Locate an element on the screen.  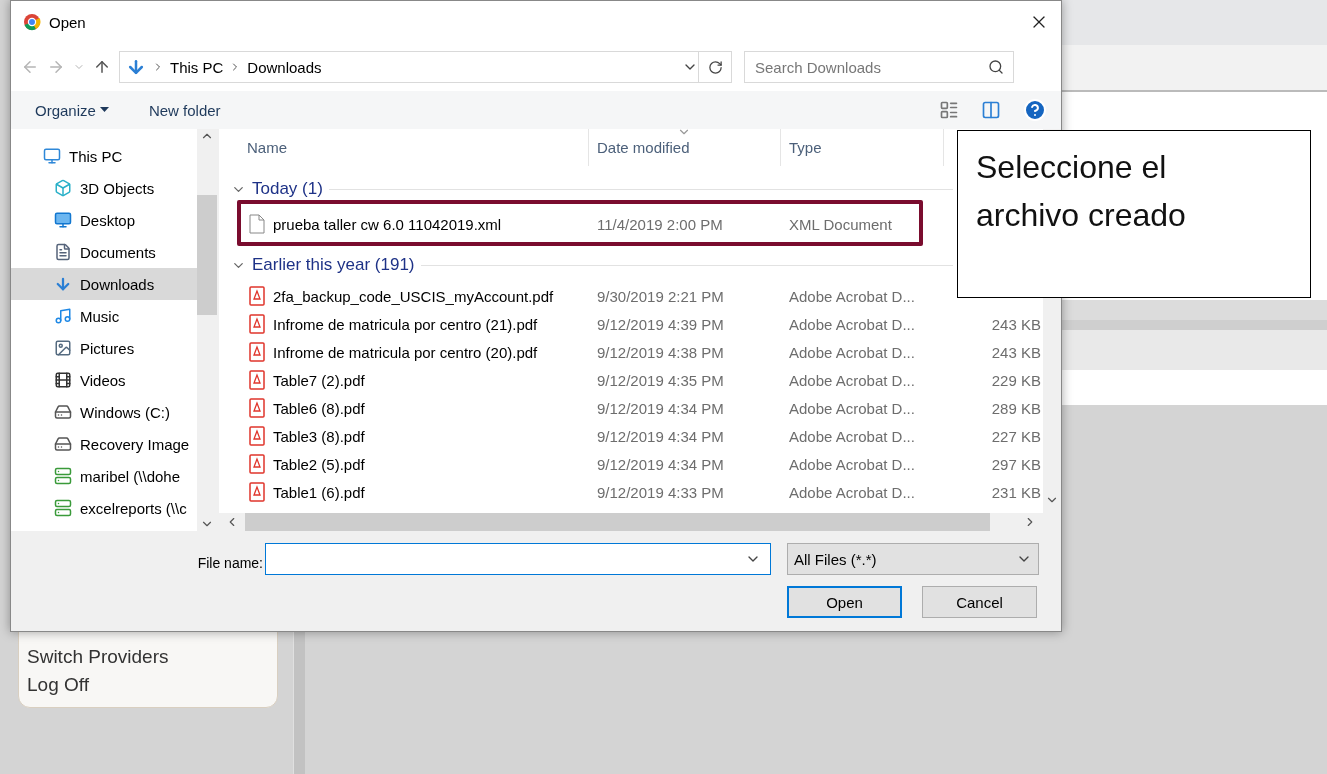
file-name: Table3 (8).pdf is located at coordinates (319, 436).